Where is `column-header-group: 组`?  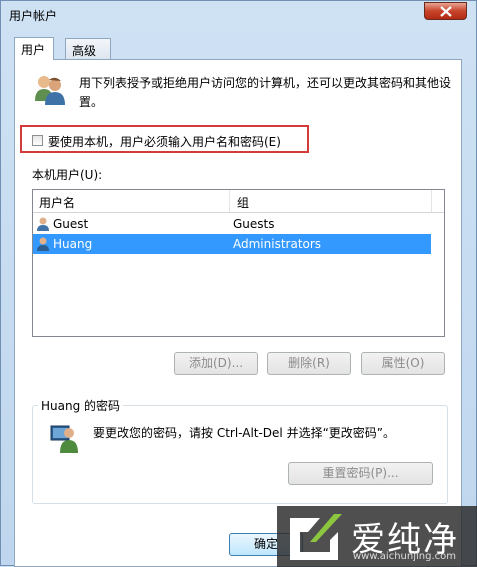
column-header-group: 组 is located at coordinates (243, 202).